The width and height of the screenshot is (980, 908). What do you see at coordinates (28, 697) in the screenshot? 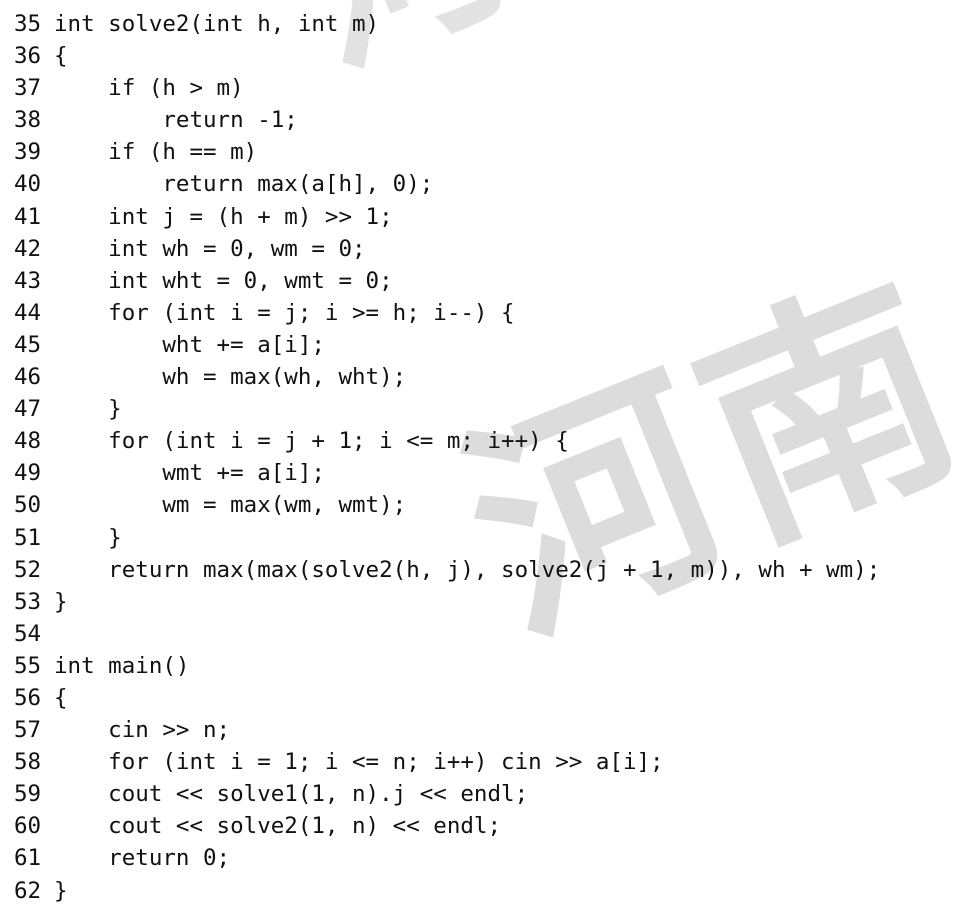
I see `line-number: 56` at bounding box center [28, 697].